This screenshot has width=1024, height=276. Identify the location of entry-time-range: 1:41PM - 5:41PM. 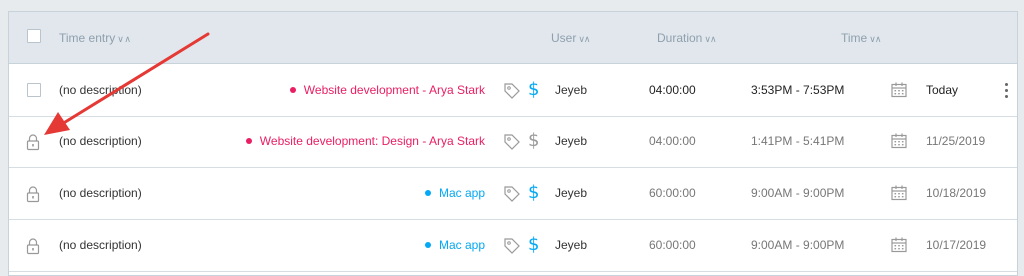
(798, 141).